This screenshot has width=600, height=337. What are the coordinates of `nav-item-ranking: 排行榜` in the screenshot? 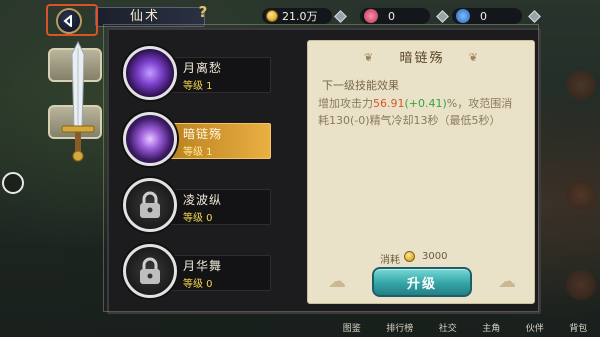 It's located at (399, 327).